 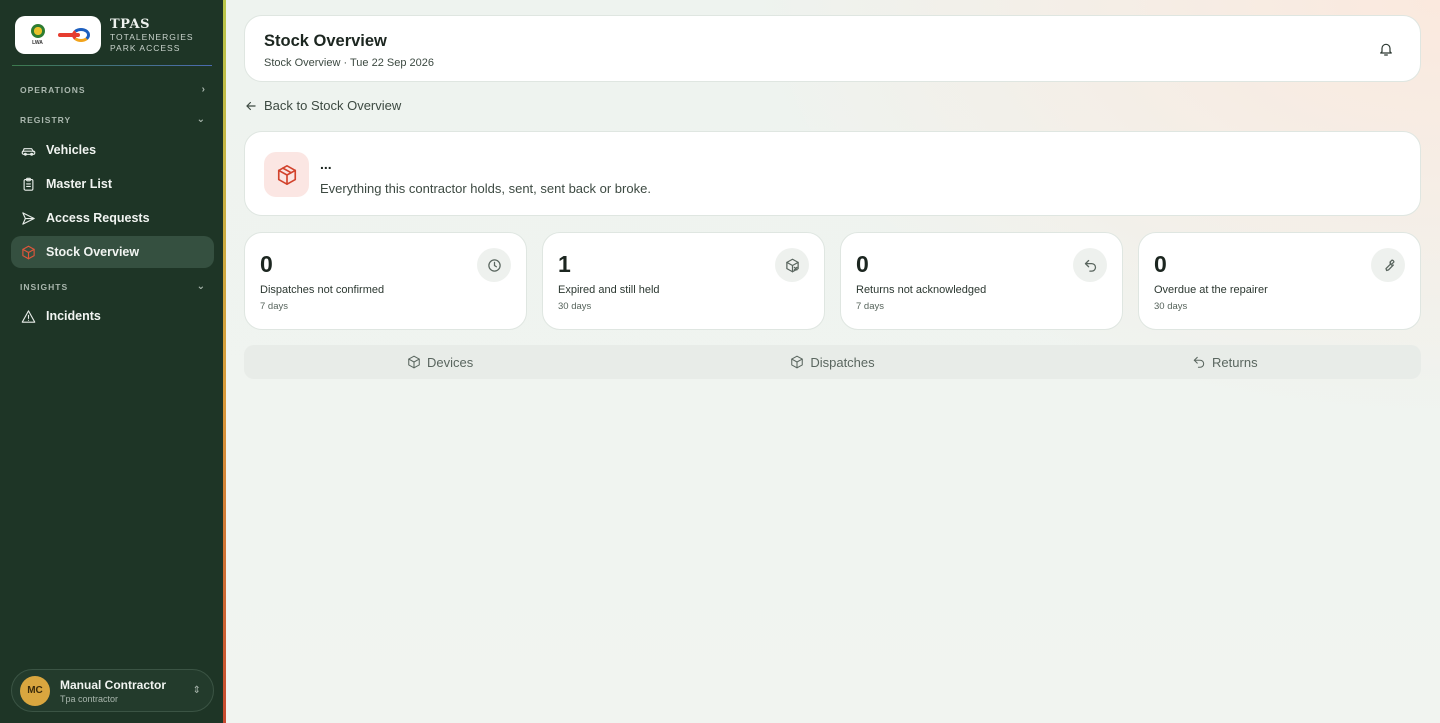 What do you see at coordinates (609, 290) in the screenshot?
I see `stat-label: Expired and still held` at bounding box center [609, 290].